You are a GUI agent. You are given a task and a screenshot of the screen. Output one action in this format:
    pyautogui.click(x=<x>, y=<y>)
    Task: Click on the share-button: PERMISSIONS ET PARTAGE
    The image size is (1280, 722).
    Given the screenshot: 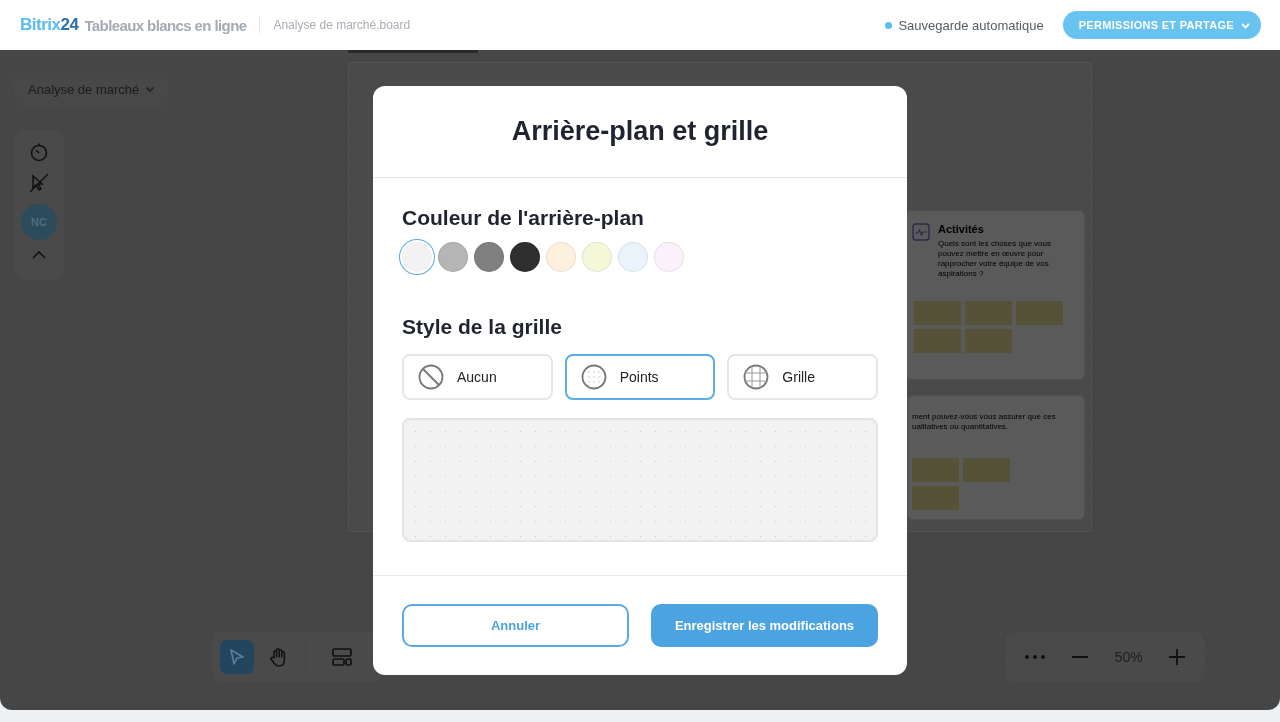 What is the action you would take?
    pyautogui.click(x=1161, y=25)
    